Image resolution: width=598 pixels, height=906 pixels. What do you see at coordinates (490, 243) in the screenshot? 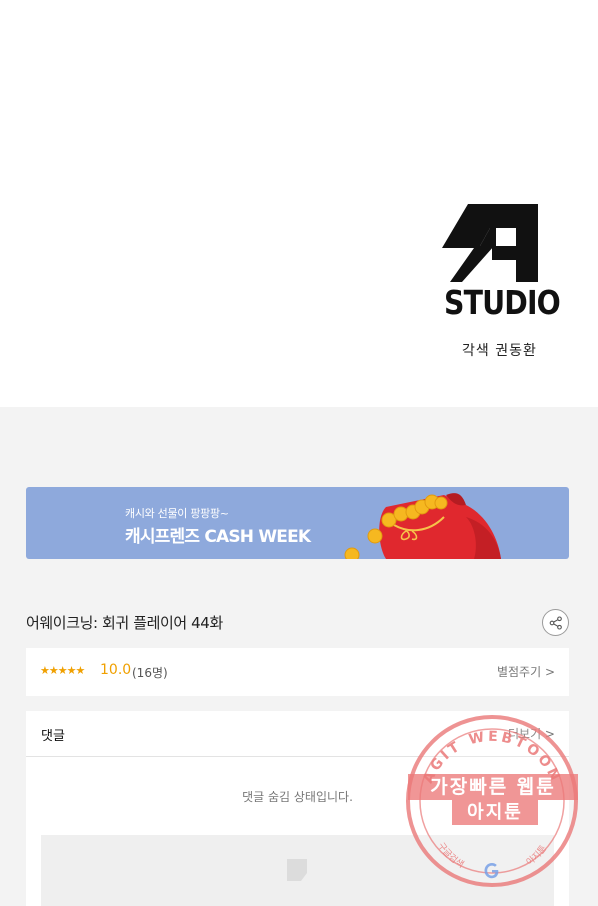
I see `studio-a-mark-icon` at bounding box center [490, 243].